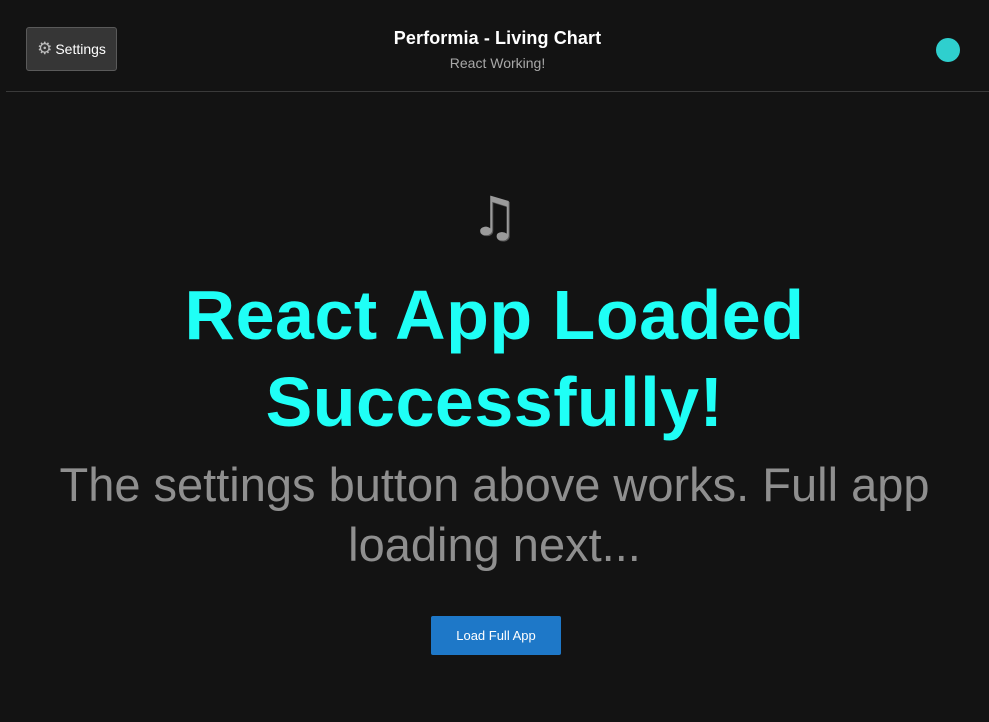  I want to click on load-full-app-button: Load Full App, so click(496, 635).